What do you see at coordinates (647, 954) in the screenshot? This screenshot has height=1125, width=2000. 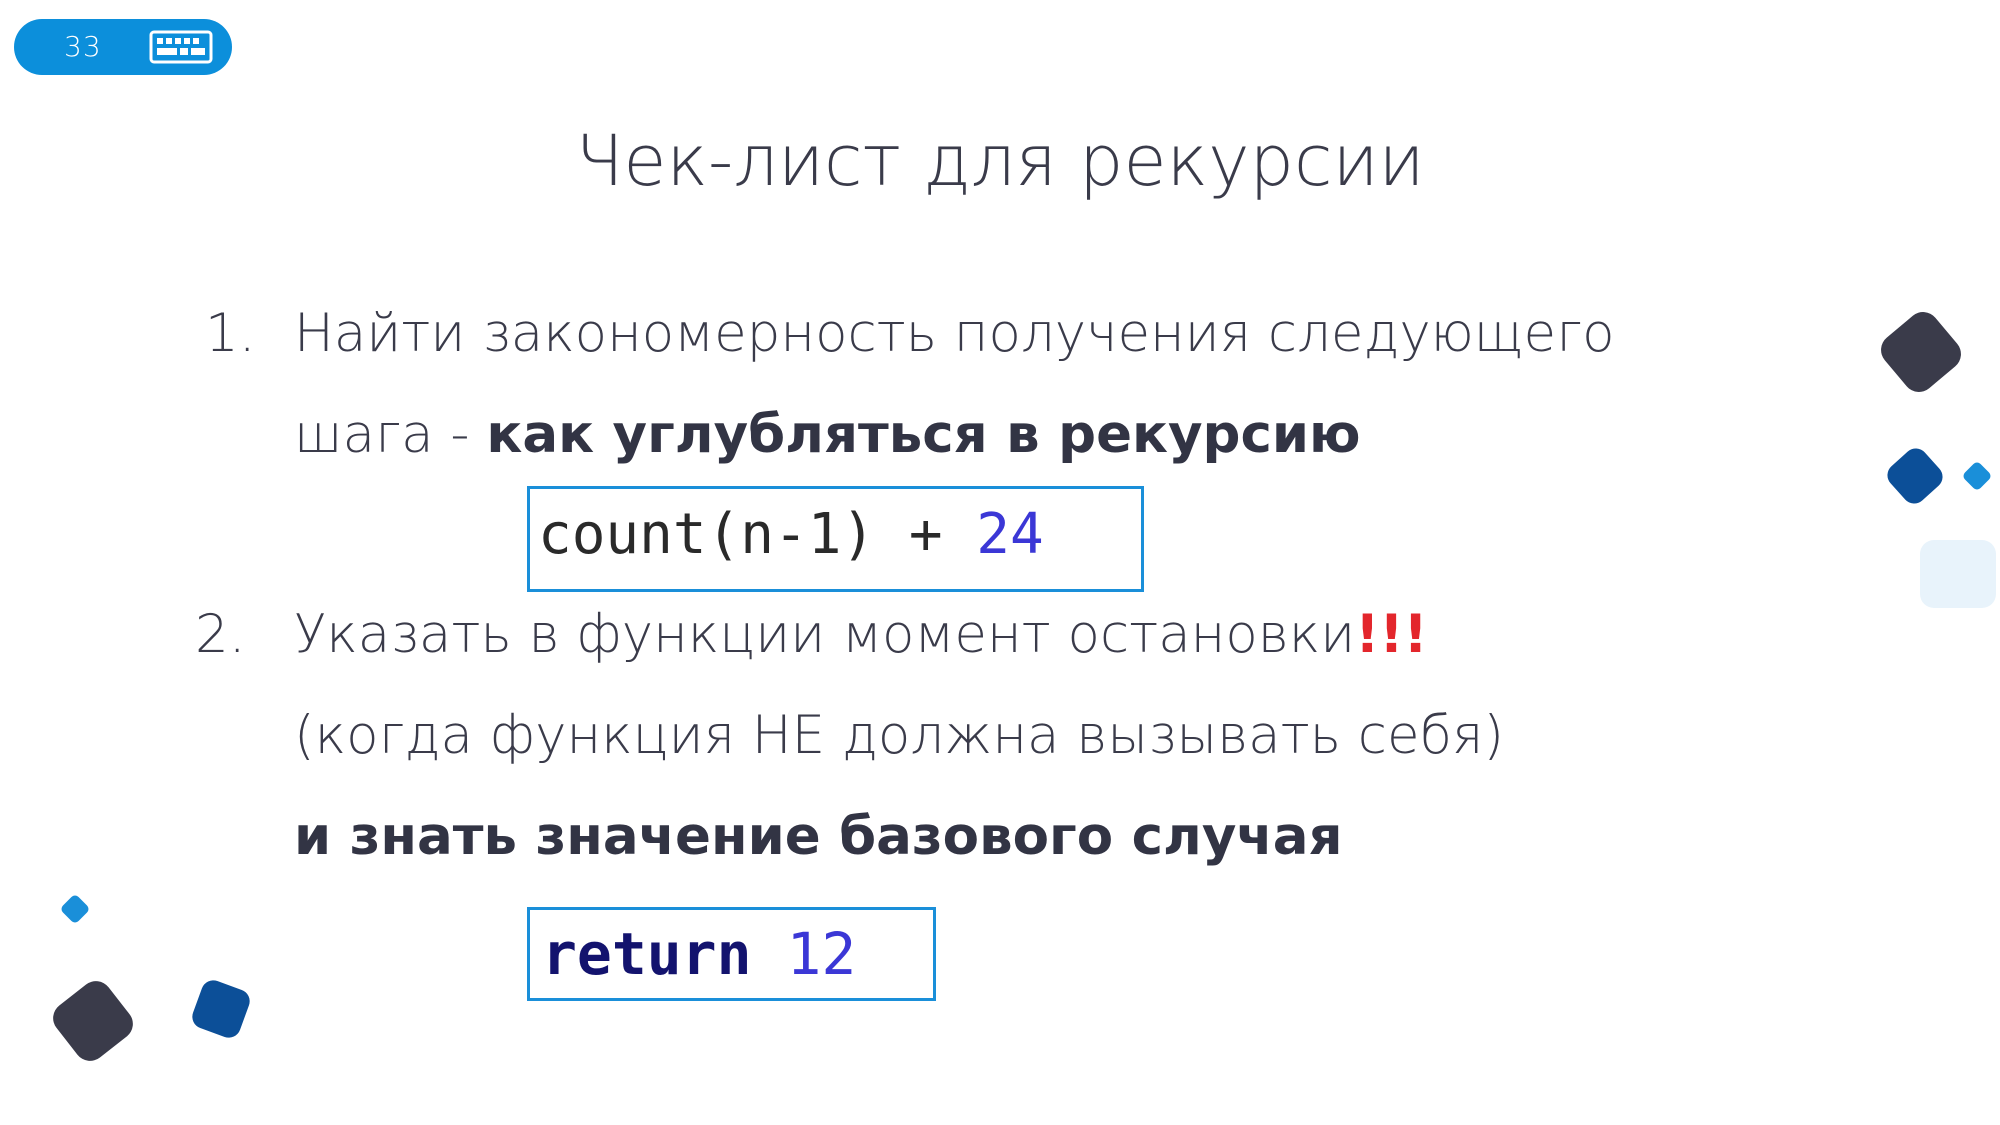 I see `code-return-keyword: return` at bounding box center [647, 954].